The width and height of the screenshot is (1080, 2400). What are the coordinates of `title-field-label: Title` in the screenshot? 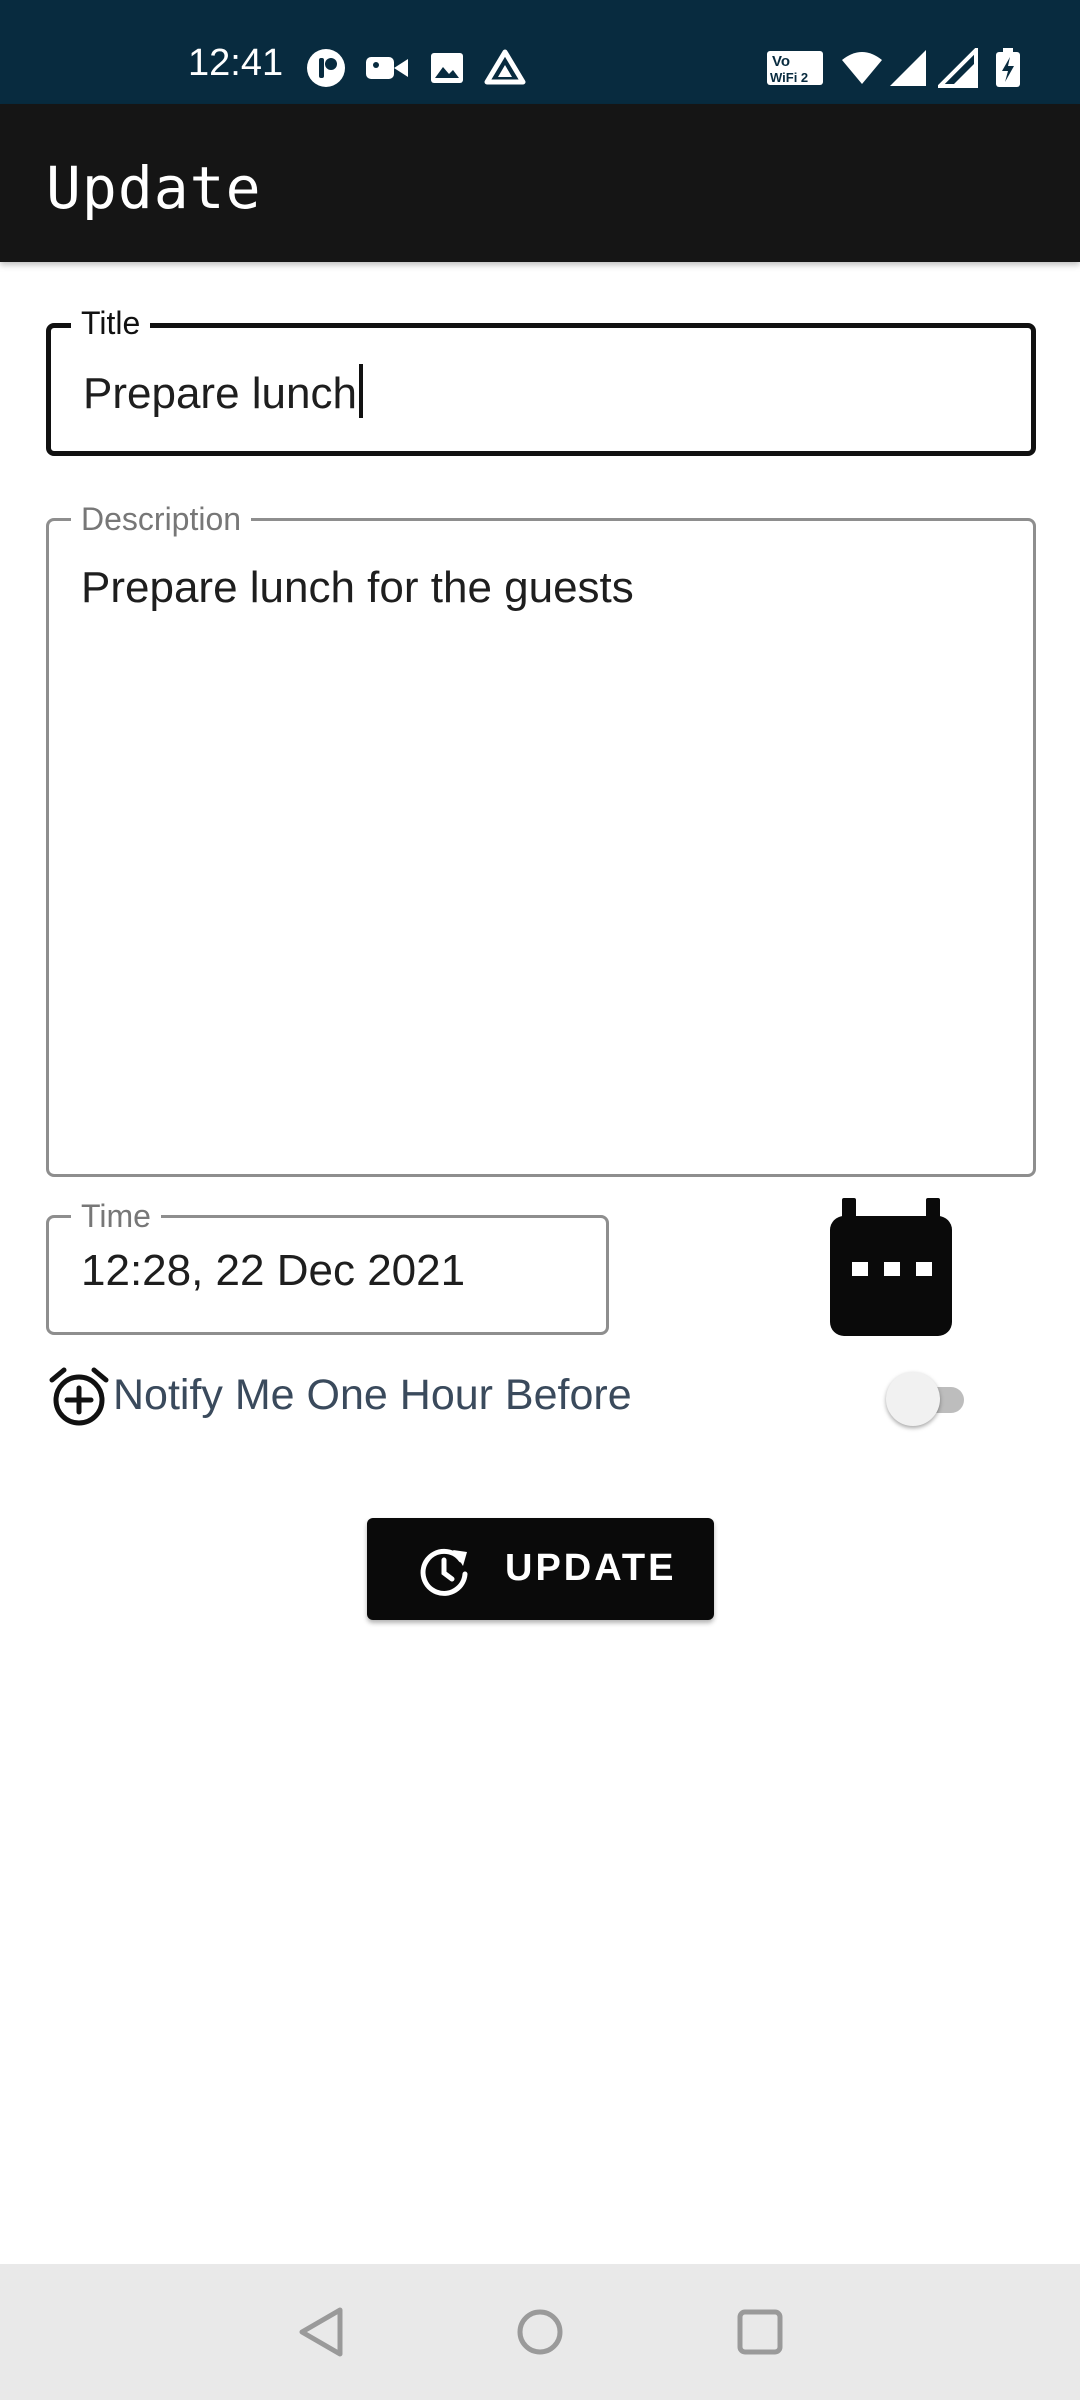 It's located at (111, 323).